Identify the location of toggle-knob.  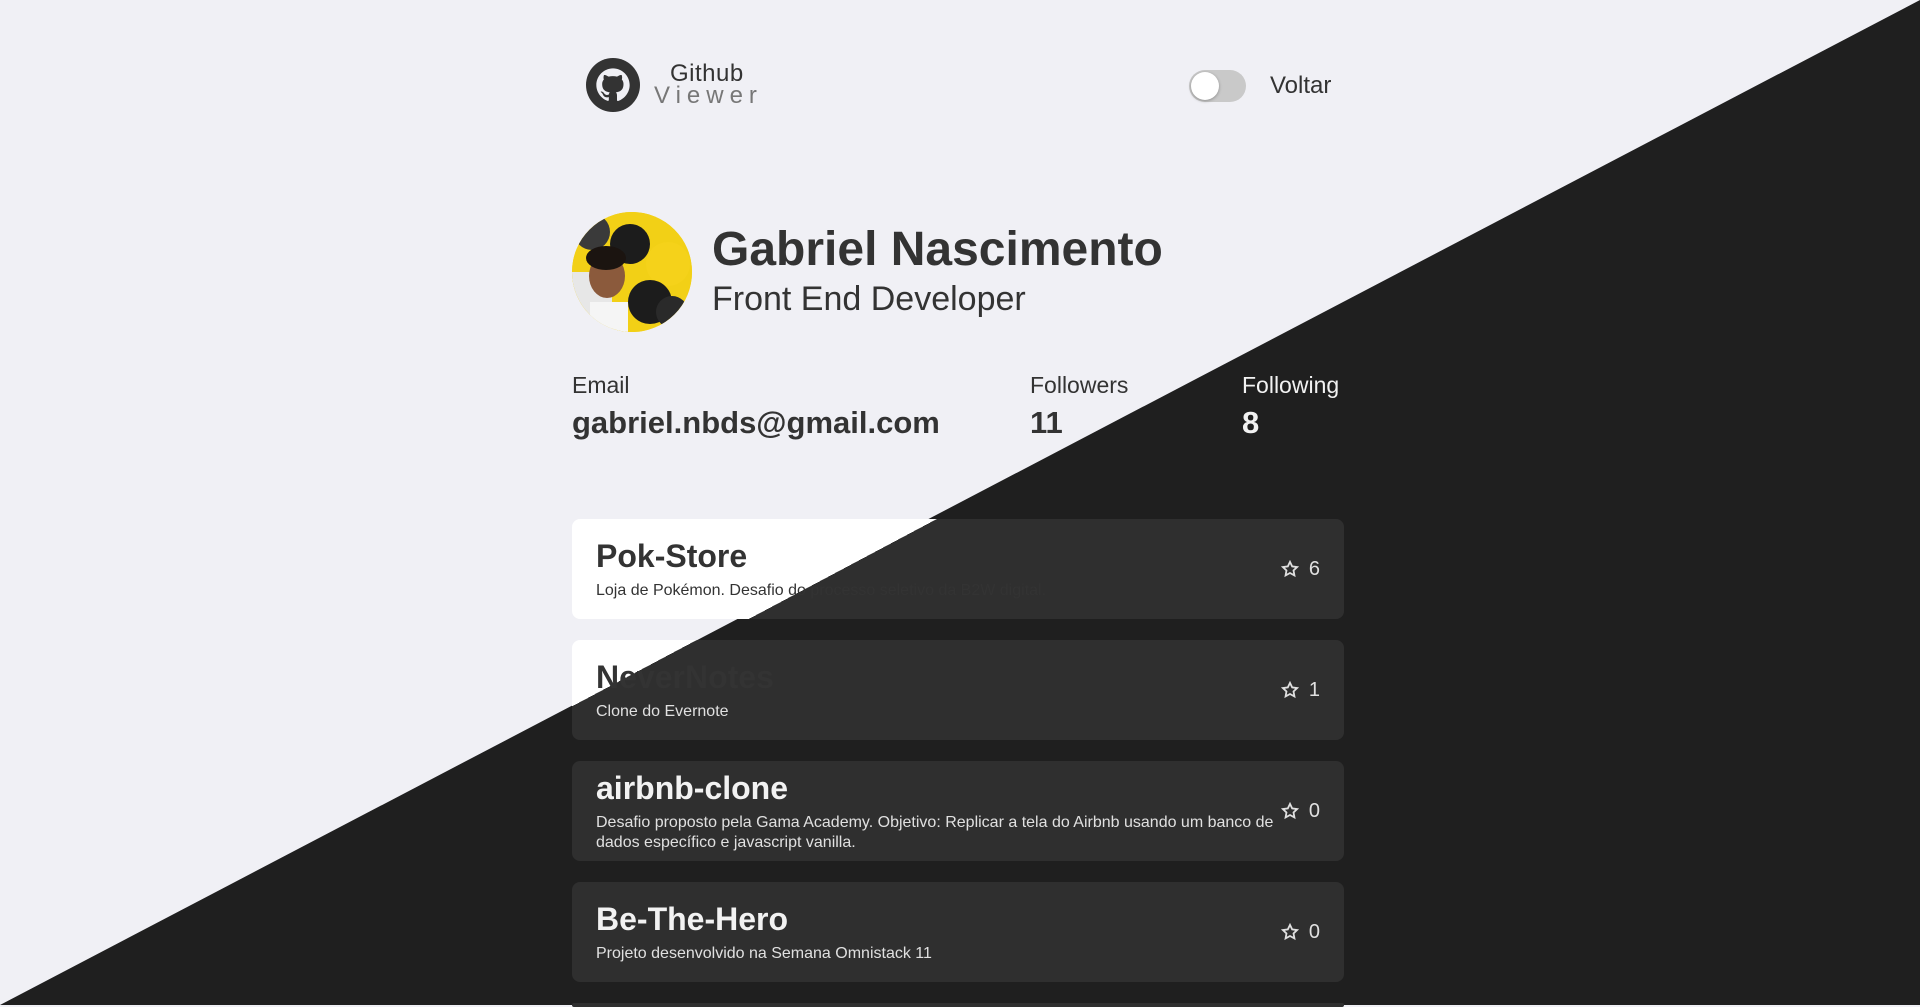
(1205, 86).